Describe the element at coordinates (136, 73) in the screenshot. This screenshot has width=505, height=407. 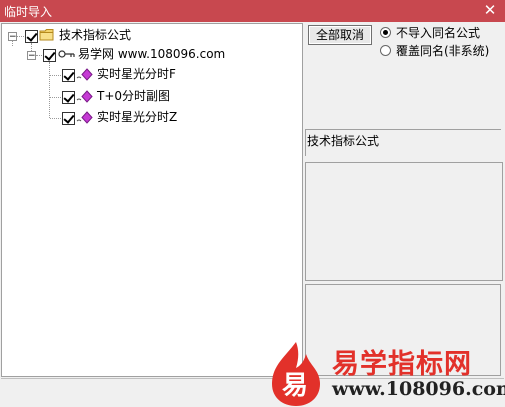
I see `tree-item-label: 实时星光分时F` at that location.